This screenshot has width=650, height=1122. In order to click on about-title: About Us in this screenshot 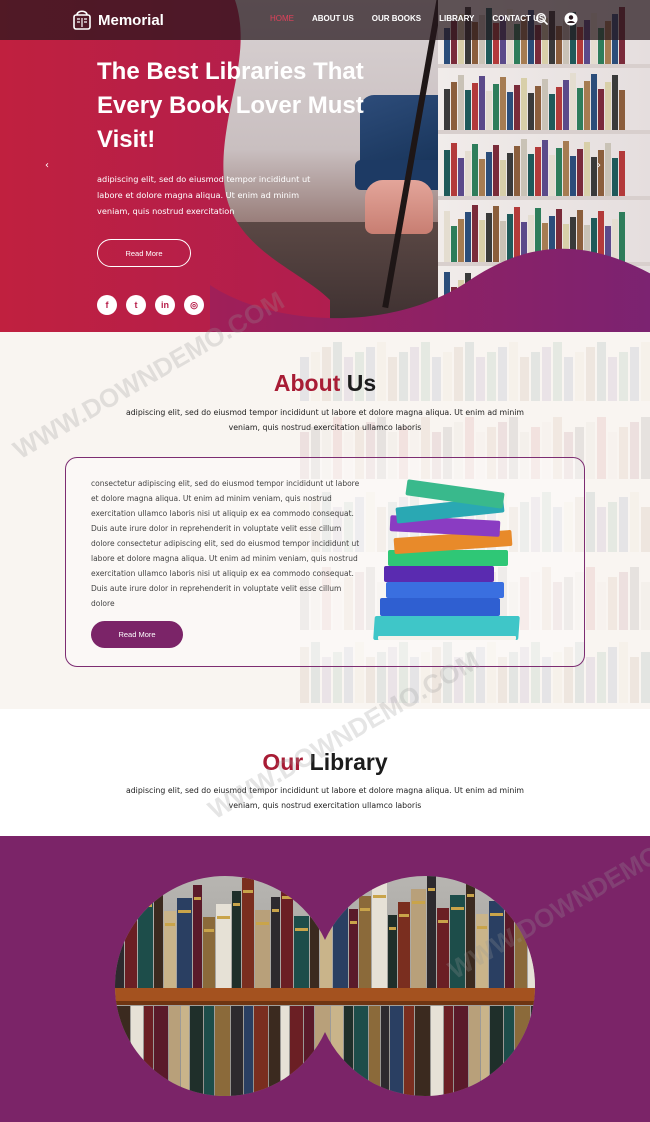, I will do `click(325, 383)`.